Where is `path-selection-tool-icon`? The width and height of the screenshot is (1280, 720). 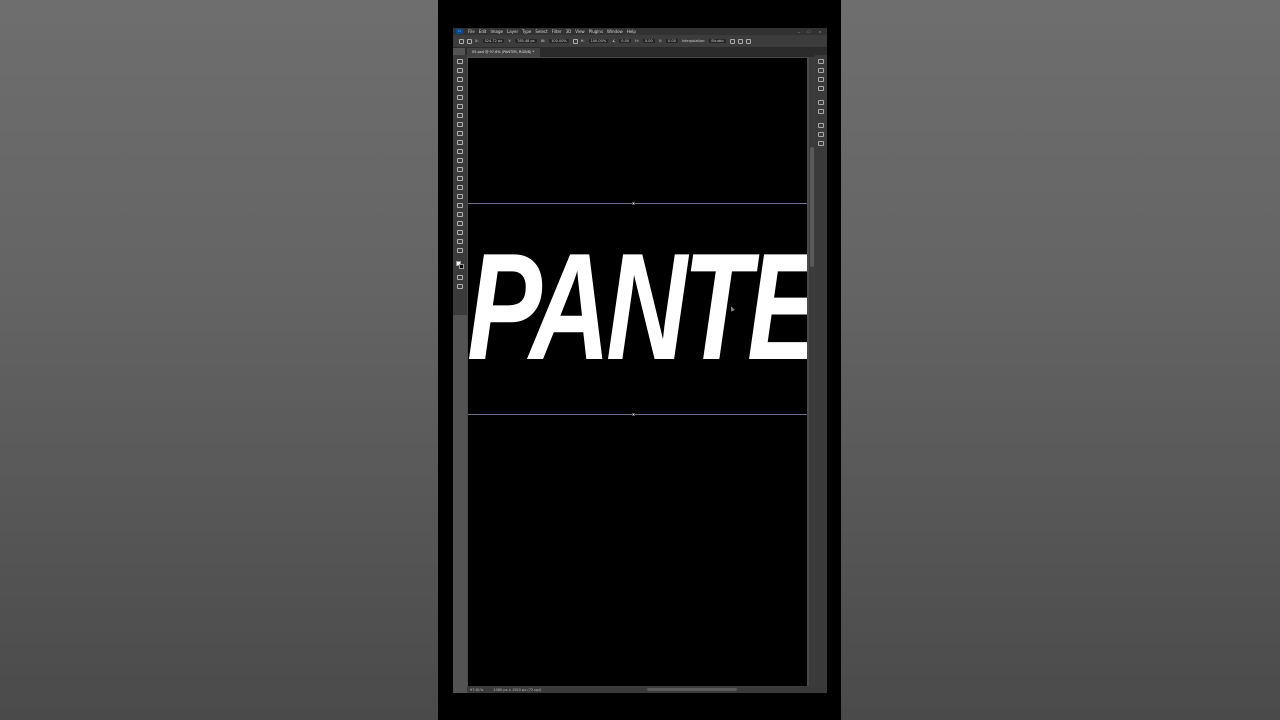
path-selection-tool-icon is located at coordinates (460, 214).